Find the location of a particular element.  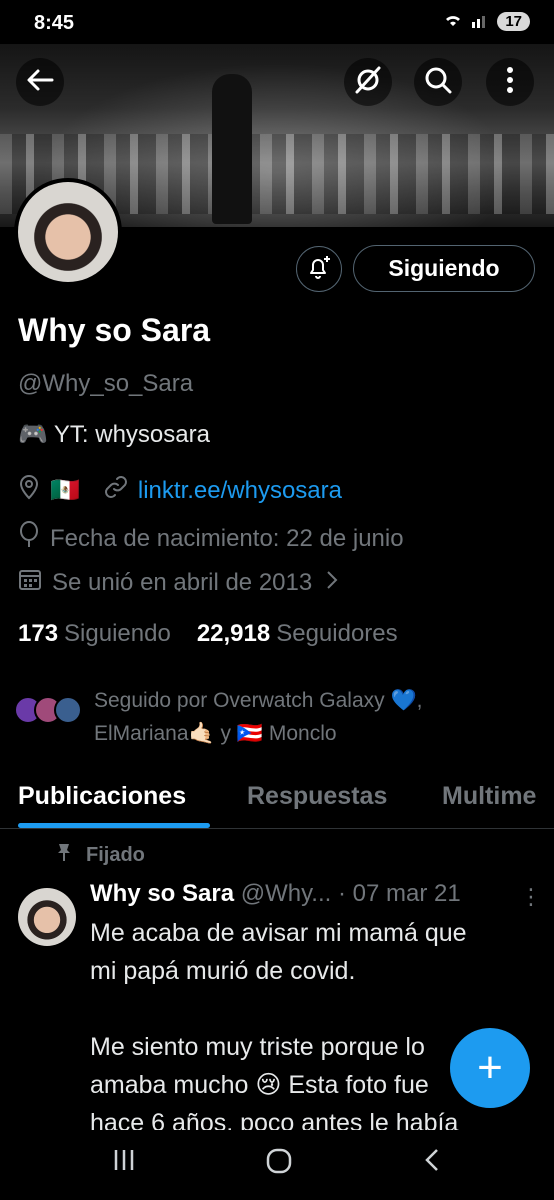

followed-by-avatars is located at coordinates (48, 710).